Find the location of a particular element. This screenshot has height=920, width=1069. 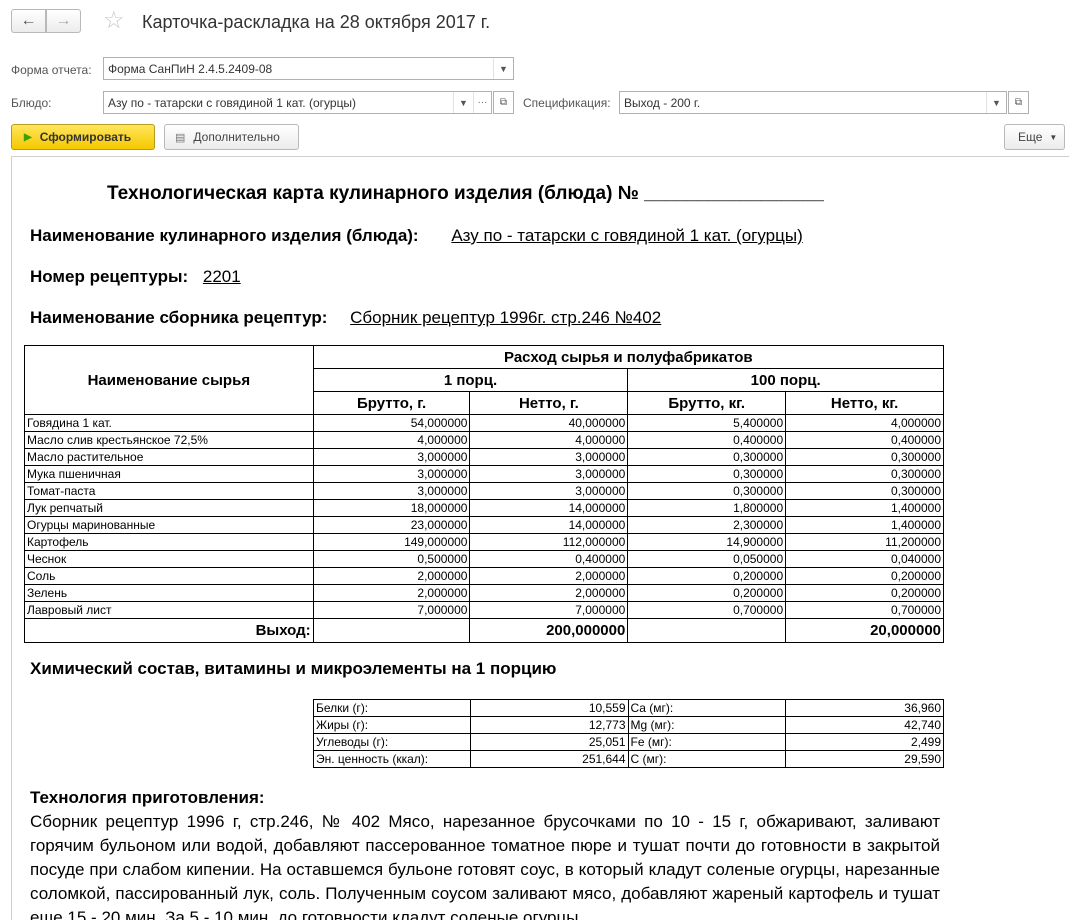

chem-row: Углеводы (г): 25,051 Fe (мг): 2,499 is located at coordinates (628, 742).